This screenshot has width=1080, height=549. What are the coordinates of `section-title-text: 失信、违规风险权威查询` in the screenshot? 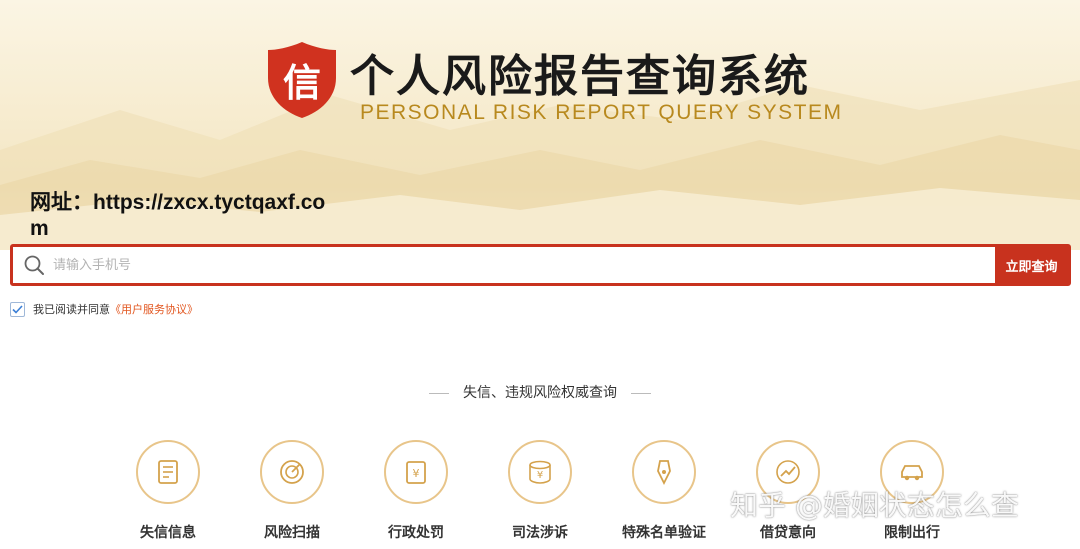 It's located at (540, 393).